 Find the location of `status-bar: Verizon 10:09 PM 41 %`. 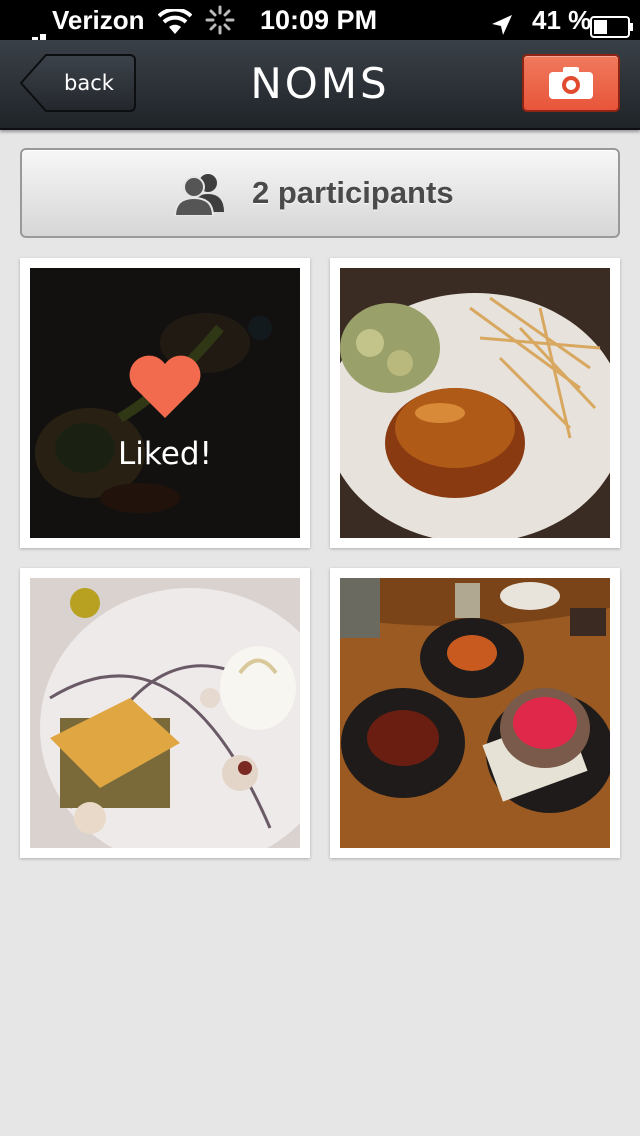

status-bar: Verizon 10:09 PM 41 % is located at coordinates (320, 26).